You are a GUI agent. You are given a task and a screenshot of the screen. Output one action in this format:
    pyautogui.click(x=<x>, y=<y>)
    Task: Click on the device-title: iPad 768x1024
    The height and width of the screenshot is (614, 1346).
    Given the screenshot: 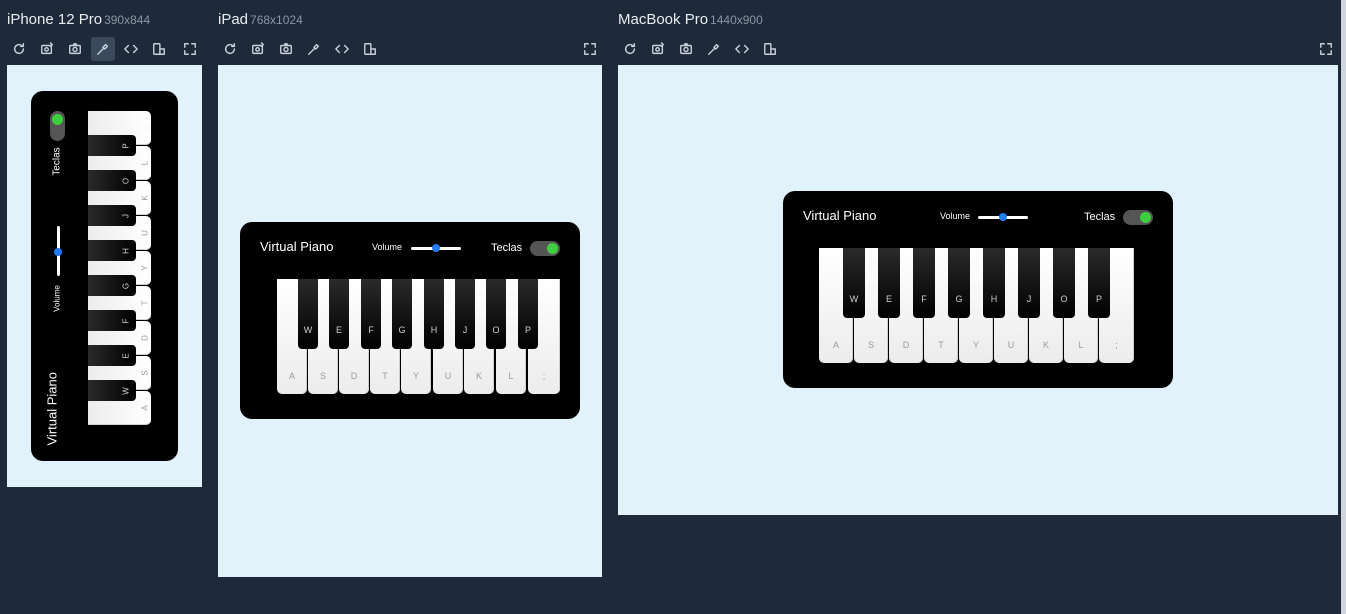 What is the action you would take?
    pyautogui.click(x=260, y=19)
    